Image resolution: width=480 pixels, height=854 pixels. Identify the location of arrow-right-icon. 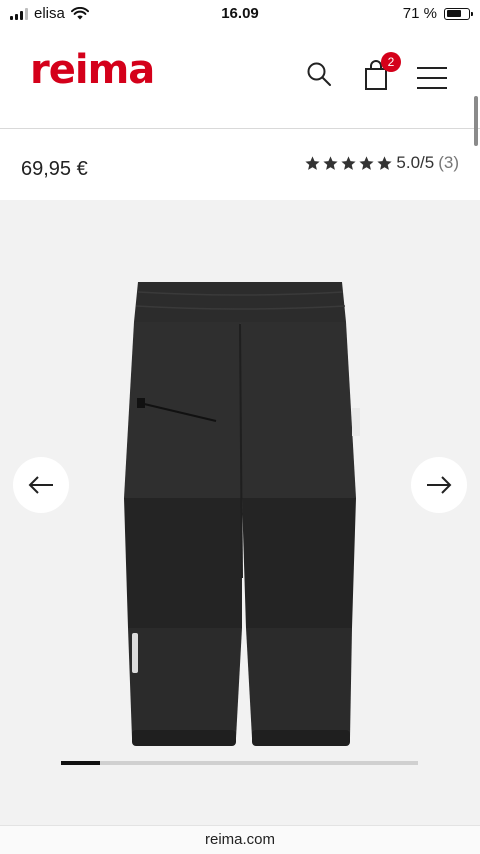
(439, 485).